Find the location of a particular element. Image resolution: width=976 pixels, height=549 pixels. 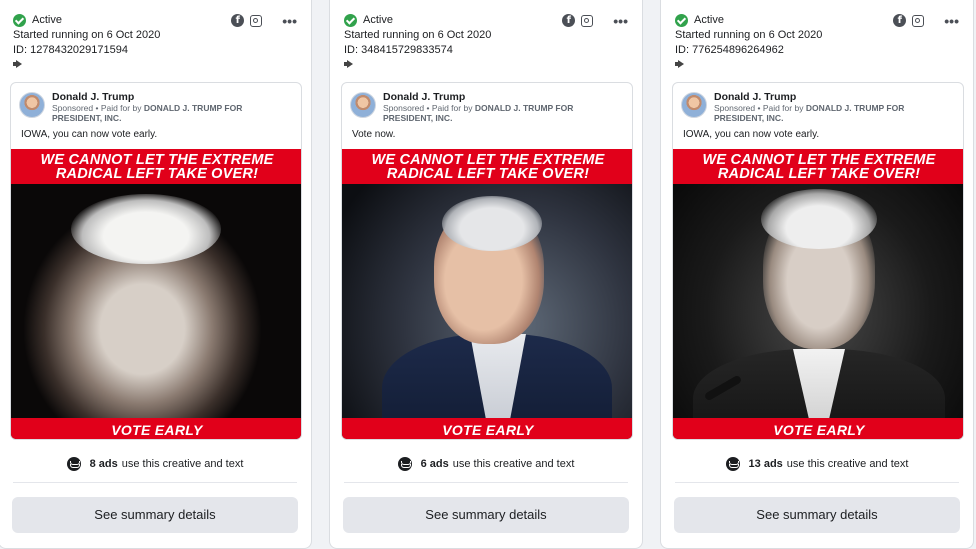

ad-id: ID: 348415729833574 is located at coordinates (398, 50).